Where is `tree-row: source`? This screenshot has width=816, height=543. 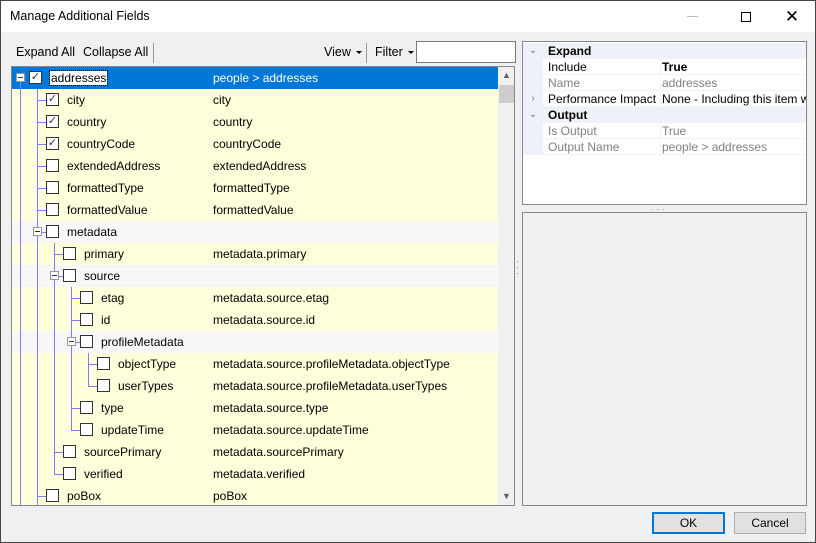 tree-row: source is located at coordinates (255, 276).